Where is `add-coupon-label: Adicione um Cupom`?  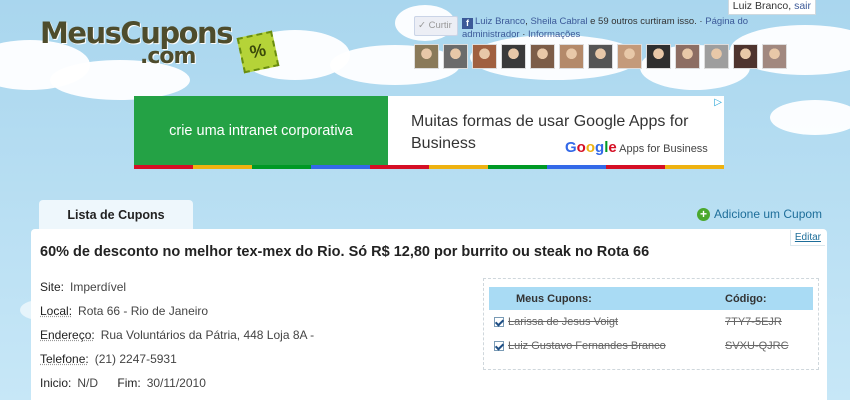 add-coupon-label: Adicione um Cupom is located at coordinates (768, 214).